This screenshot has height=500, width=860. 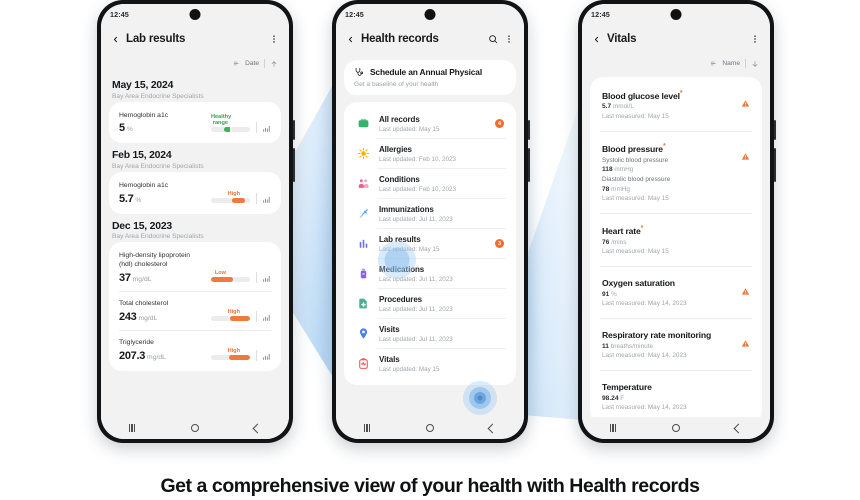 What do you see at coordinates (416, 309) in the screenshot?
I see `record-category-updated: Last updated: Jul 11, 2023` at bounding box center [416, 309].